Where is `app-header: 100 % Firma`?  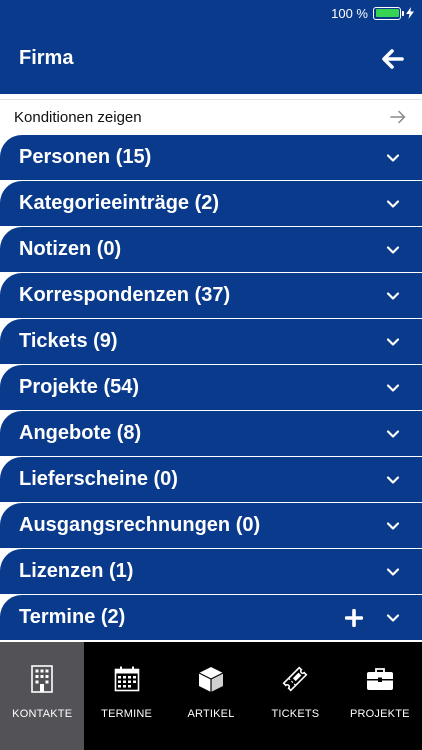
app-header: 100 % Firma is located at coordinates (211, 47).